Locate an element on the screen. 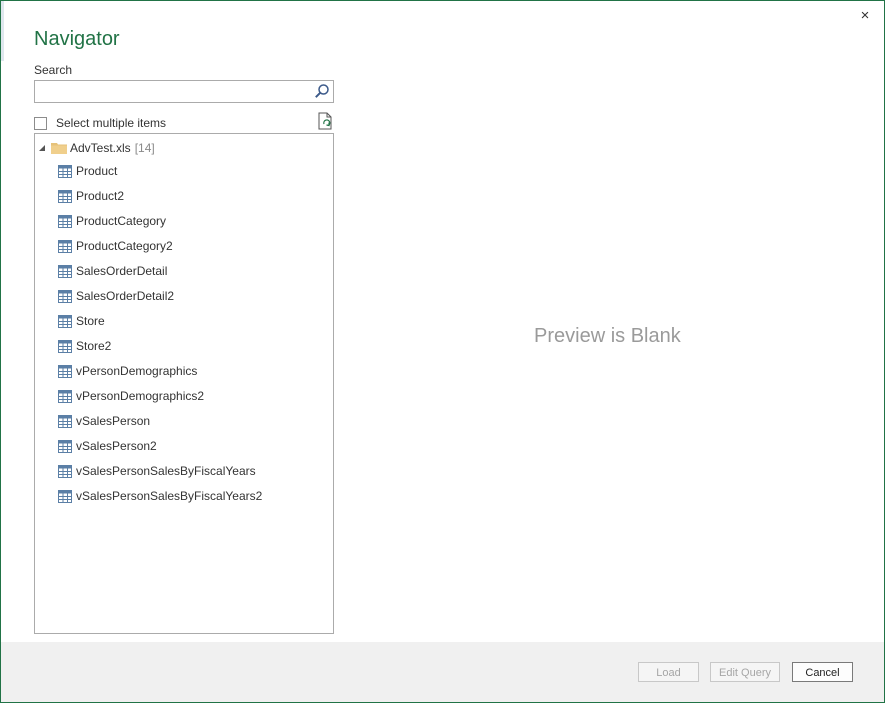  tree-item-label: SalesOrderDetail2 is located at coordinates (125, 296).